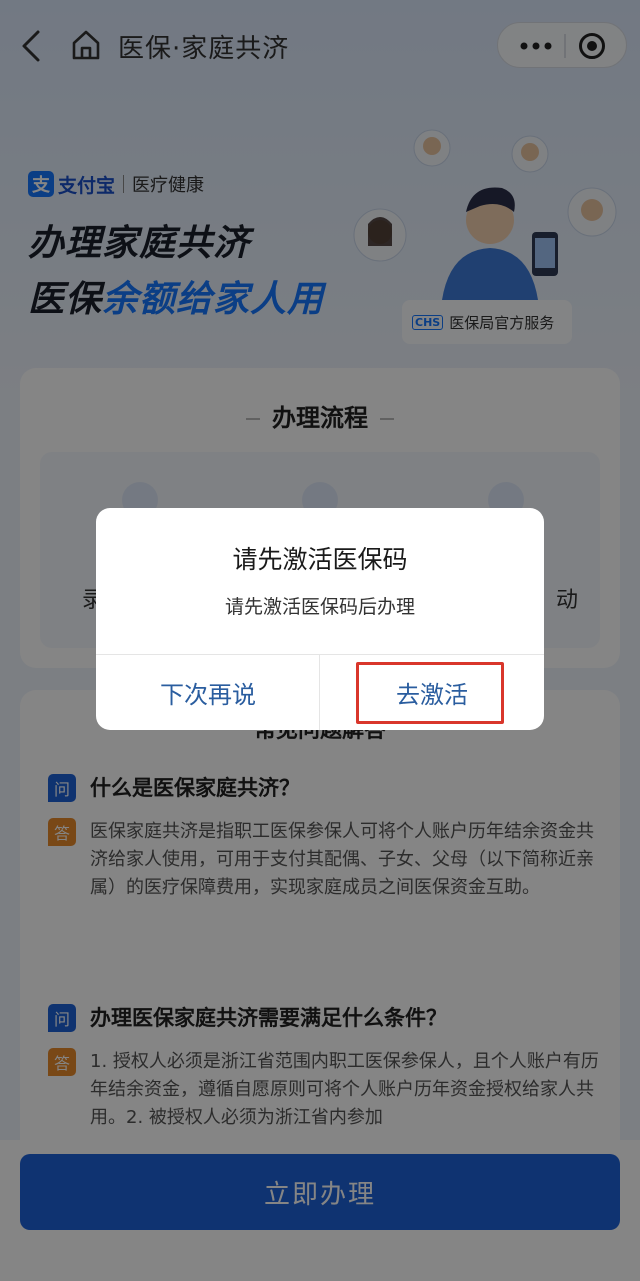 The image size is (640, 1281). I want to click on dialog-message: 请先激活医保码后办理, so click(319, 607).